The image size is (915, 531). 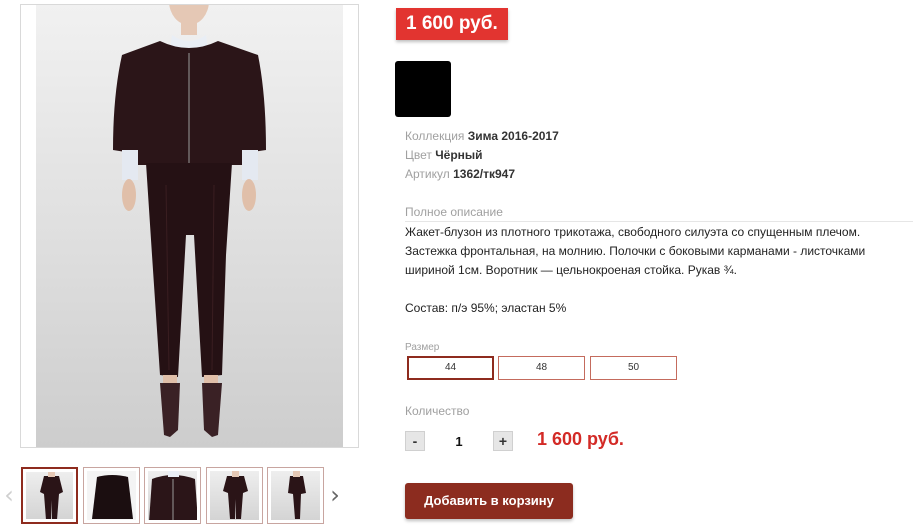 I want to click on thumbnail-jacket-back-dark, so click(x=111, y=495).